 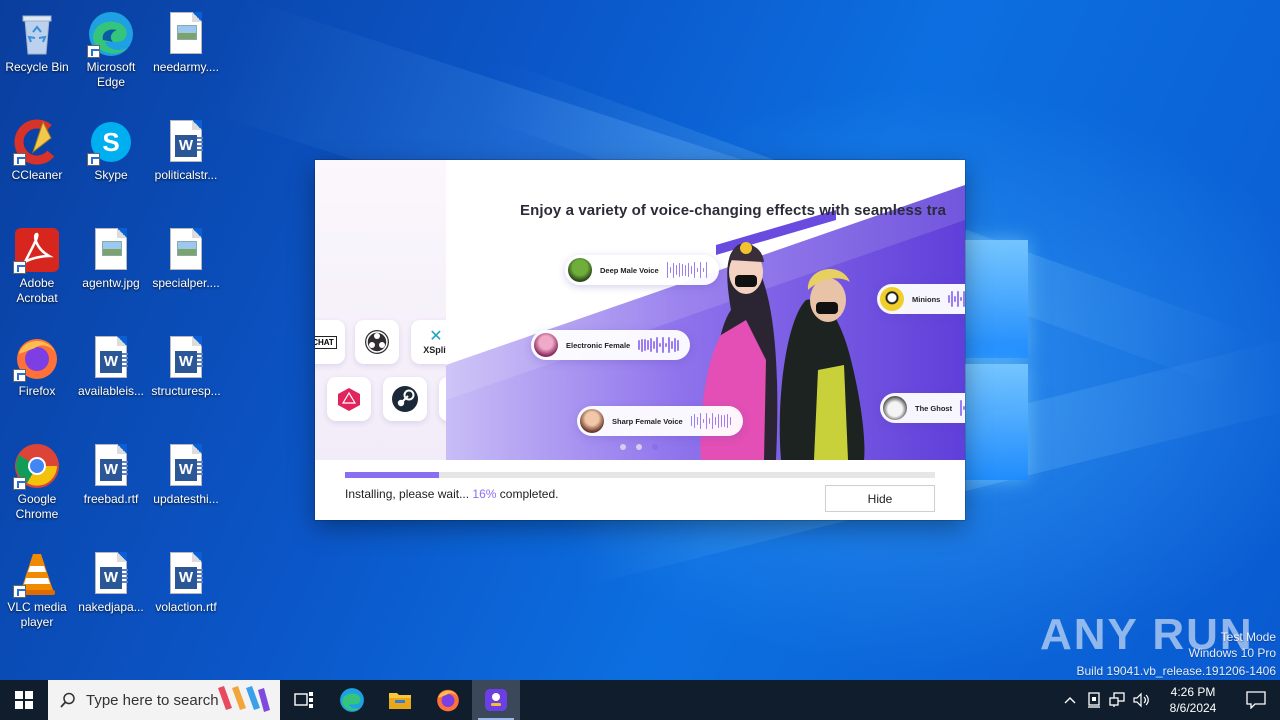 I want to click on taskbar-edge, so click(x=352, y=700).